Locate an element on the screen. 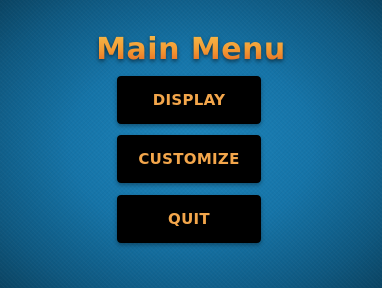  customize-button: CUSTOMIZE is located at coordinates (189, 159).